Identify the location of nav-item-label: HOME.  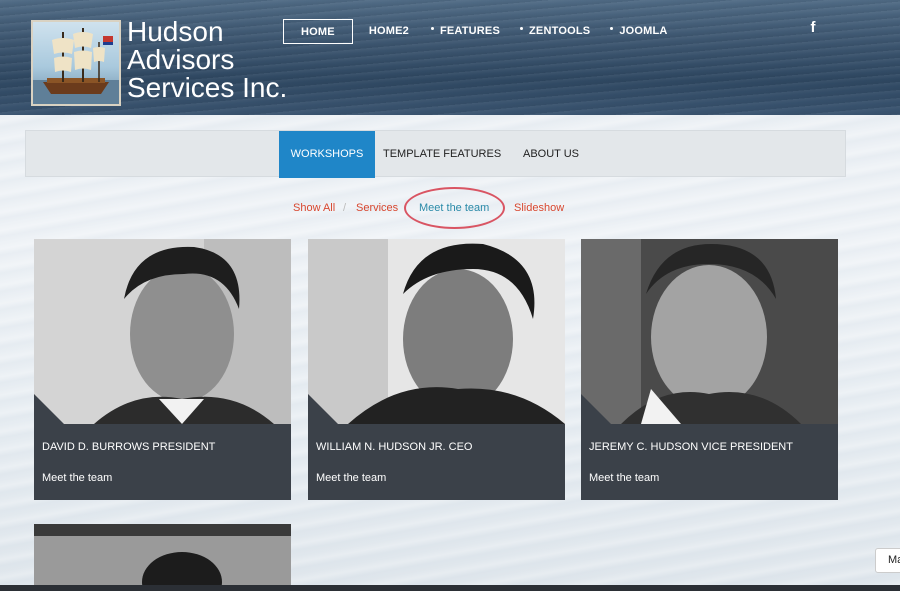
(318, 32).